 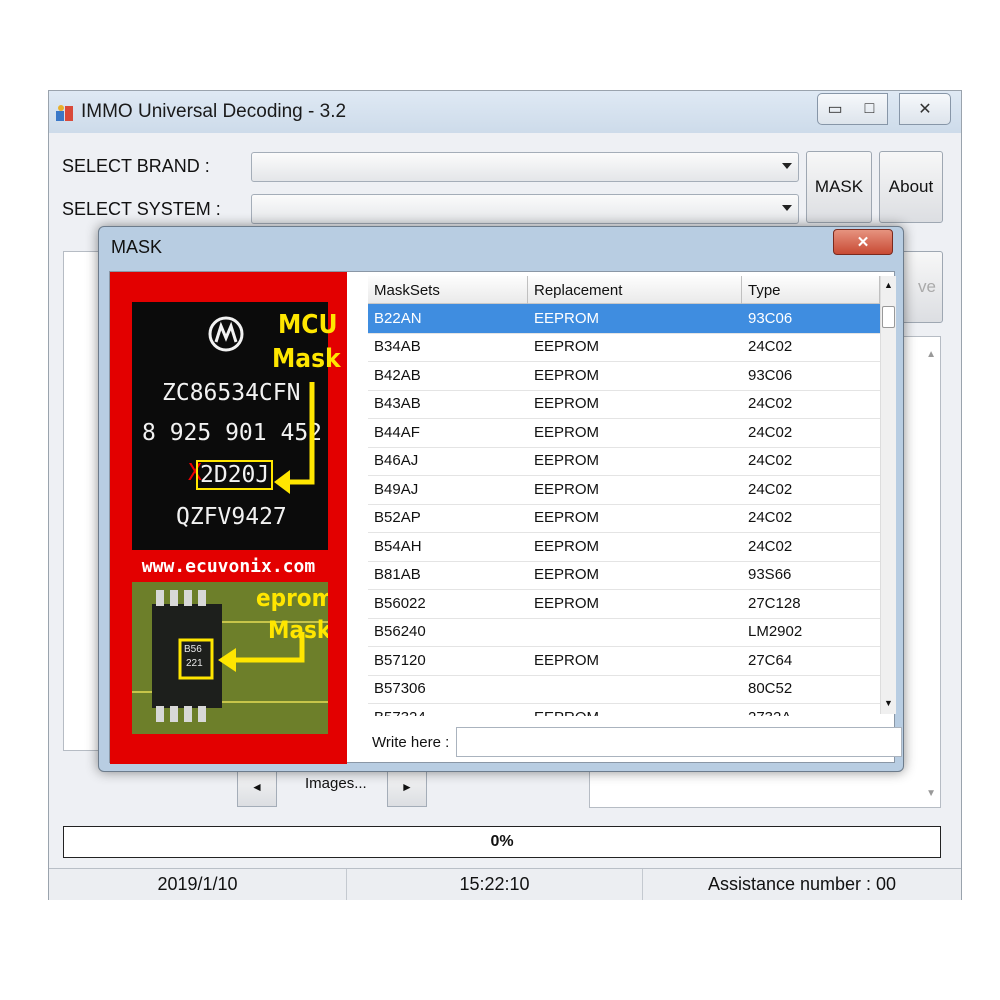 I want to click on row-maskset: B57120, so click(x=400, y=660).